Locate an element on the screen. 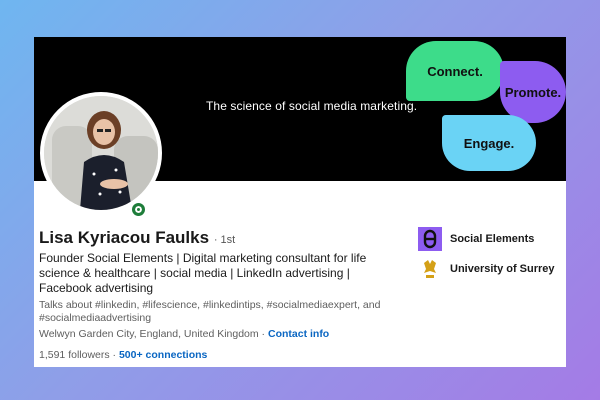 The height and width of the screenshot is (400, 600). network-row: 1,591 followers · 500+ connections is located at coordinates (123, 355).